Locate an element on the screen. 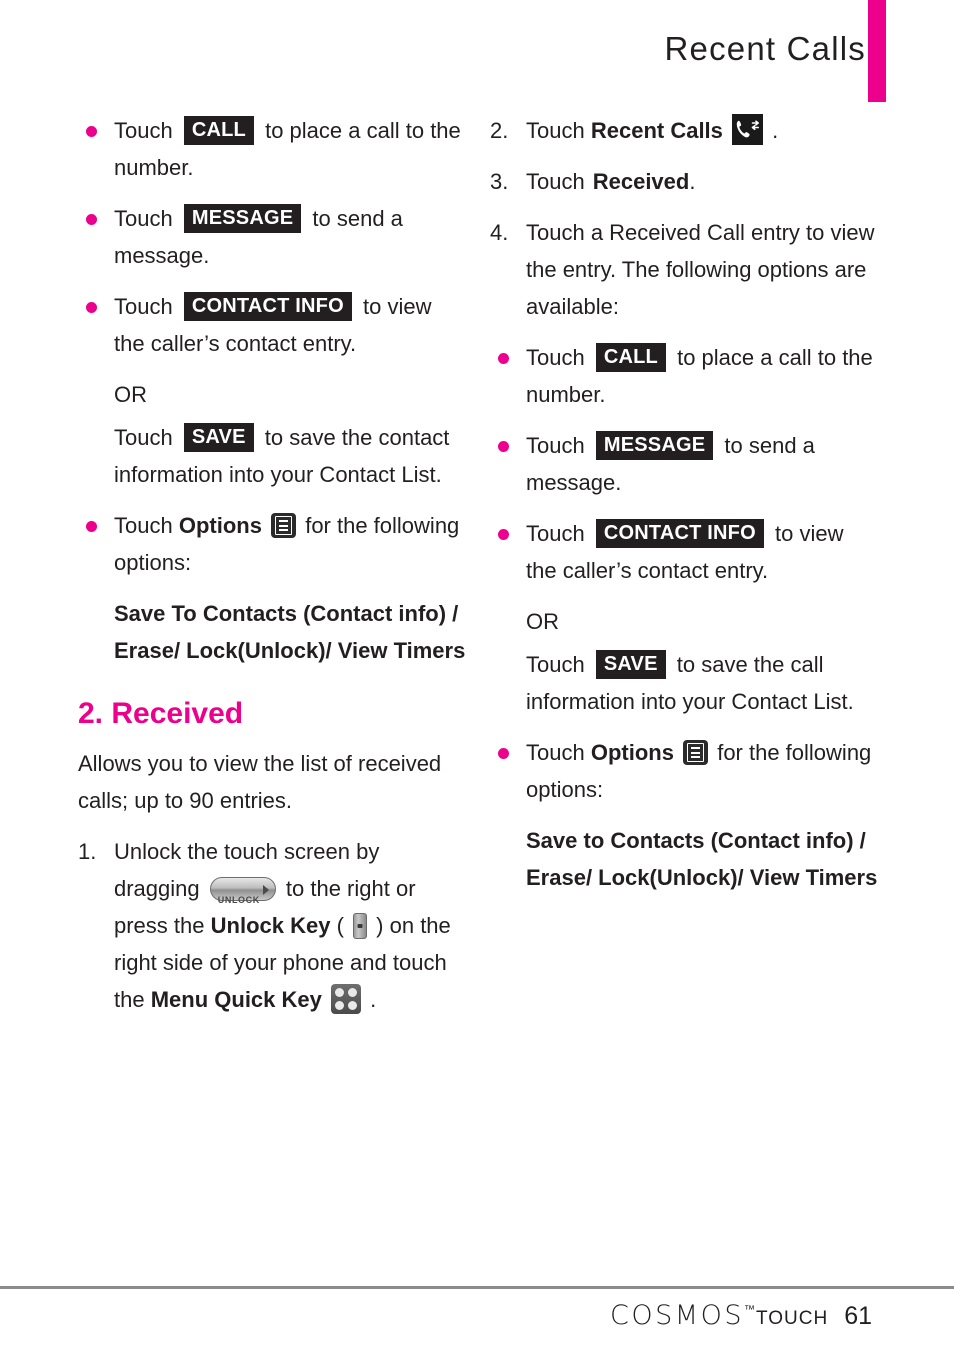 Image resolution: width=954 pixels, height=1372 pixels. step1-part4: . is located at coordinates (373, 999).